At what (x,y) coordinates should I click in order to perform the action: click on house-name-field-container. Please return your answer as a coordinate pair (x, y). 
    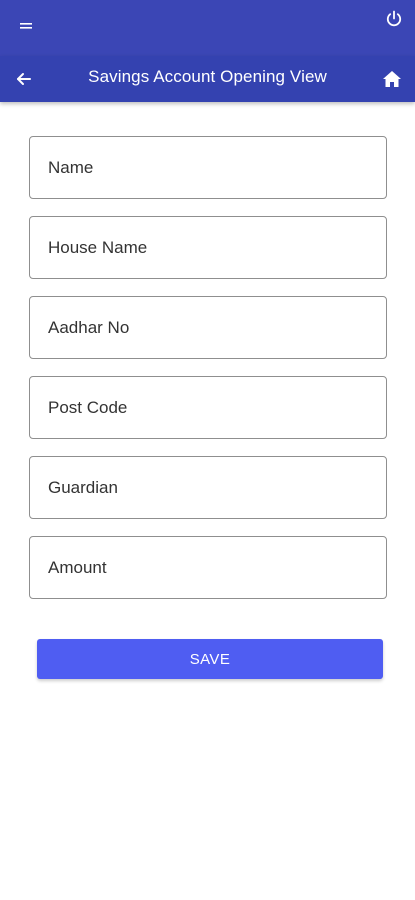
    Looking at the image, I should click on (208, 247).